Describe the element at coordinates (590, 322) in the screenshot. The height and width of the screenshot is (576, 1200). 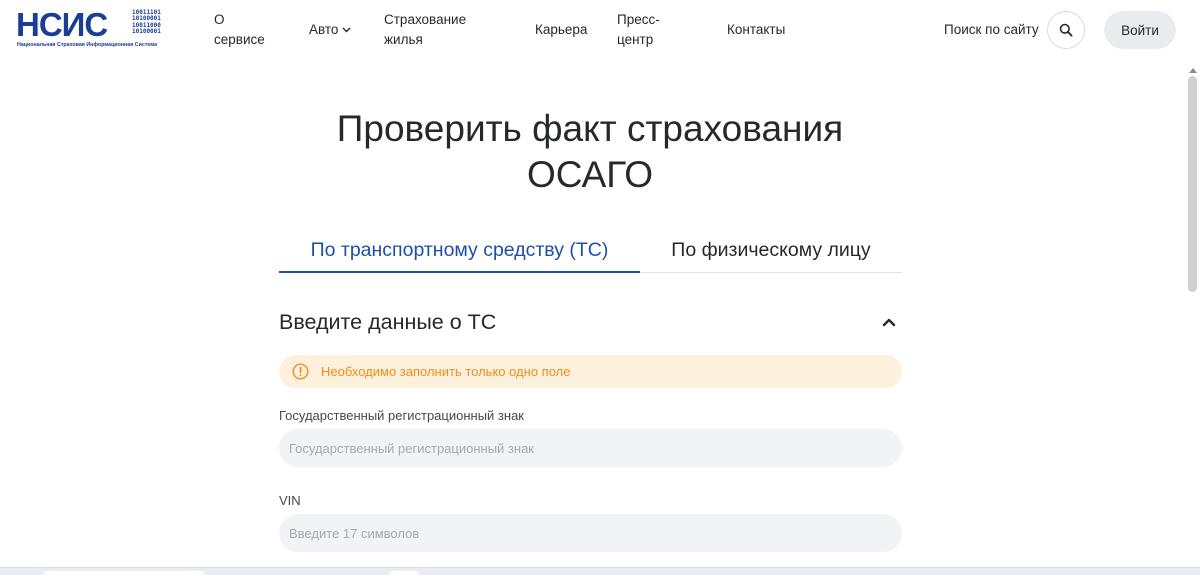
I see `vehicle-data-section-header: Введите данные о ТС` at that location.